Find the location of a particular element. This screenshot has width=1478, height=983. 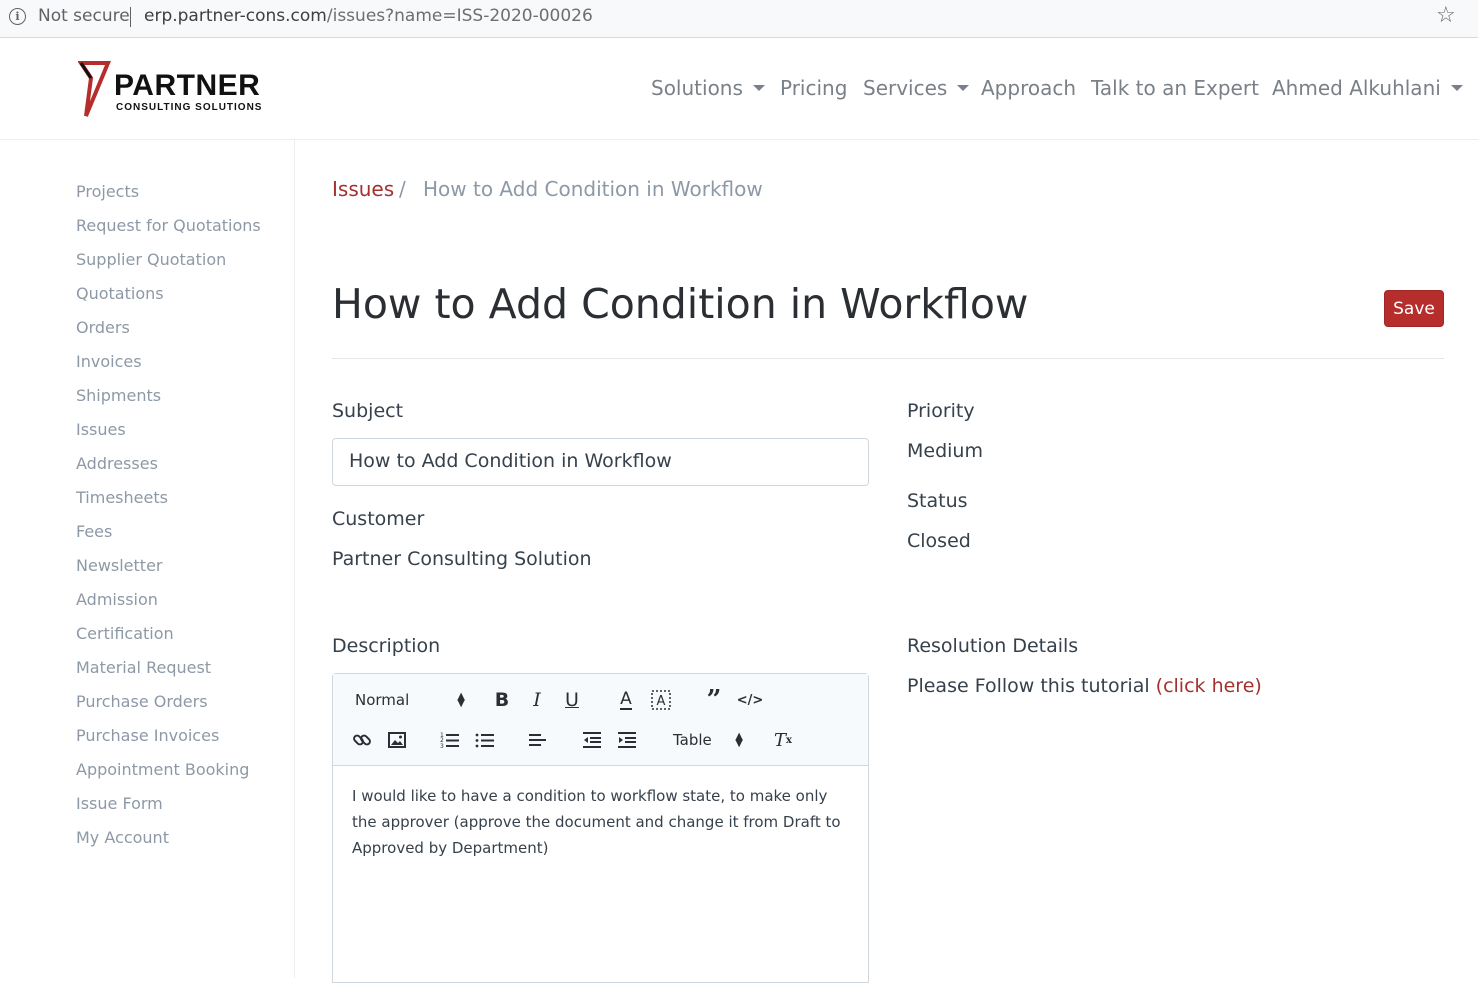

indent-icon is located at coordinates (627, 740).